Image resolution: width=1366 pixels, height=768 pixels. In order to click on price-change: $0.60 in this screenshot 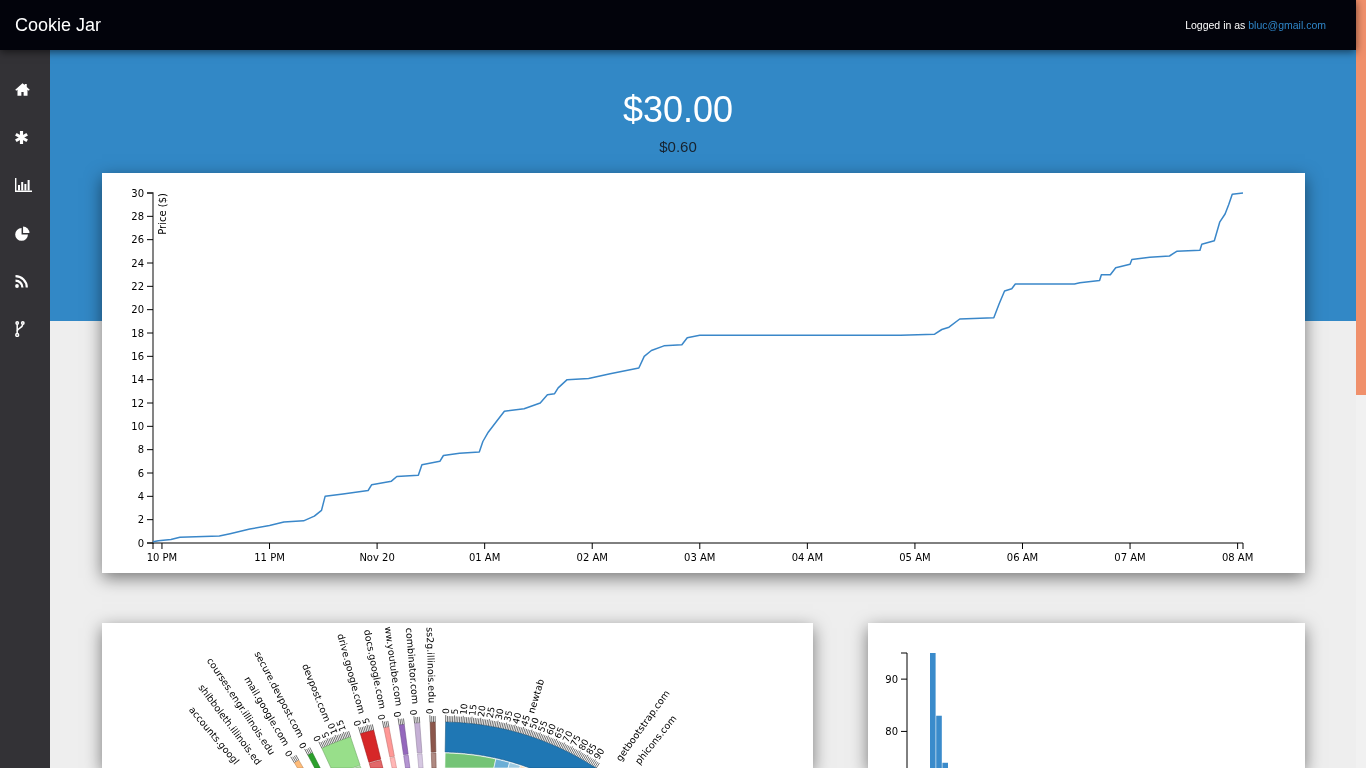, I will do `click(678, 147)`.